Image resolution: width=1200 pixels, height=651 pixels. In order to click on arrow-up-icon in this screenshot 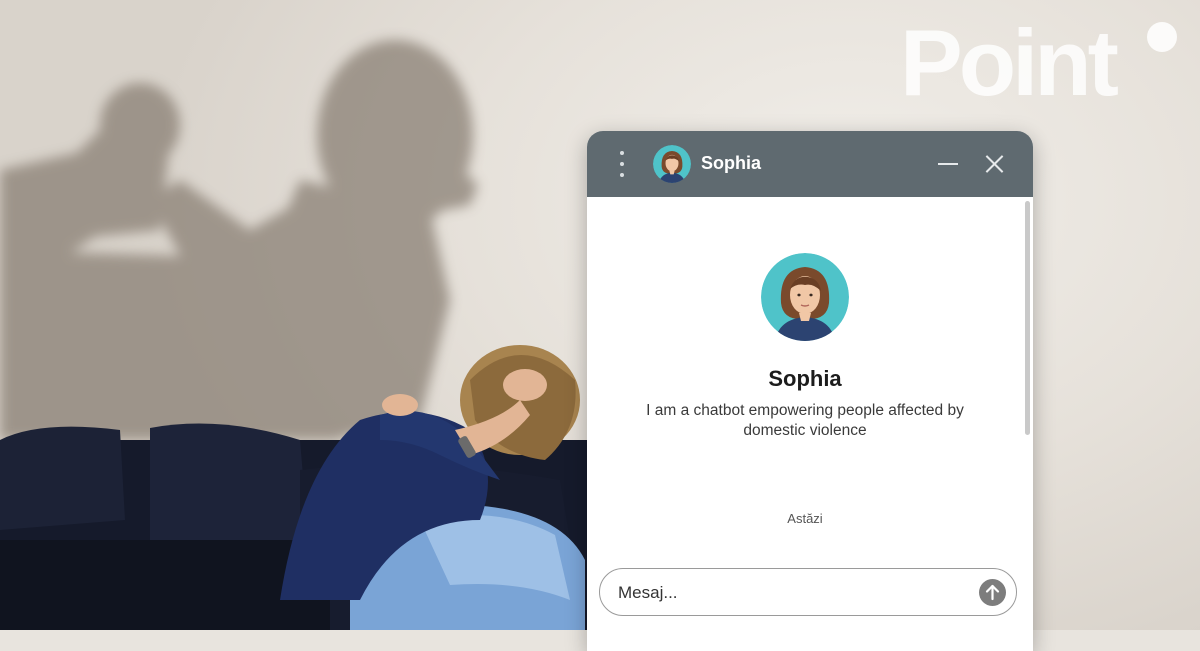, I will do `click(992, 592)`.